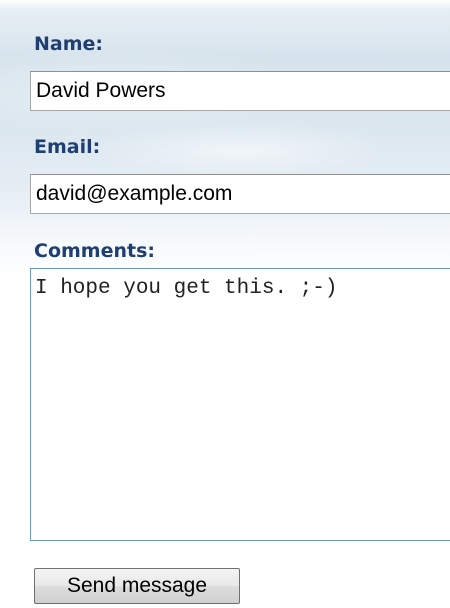 The height and width of the screenshot is (608, 450). Describe the element at coordinates (69, 44) in the screenshot. I see `name-label: Name:` at that location.